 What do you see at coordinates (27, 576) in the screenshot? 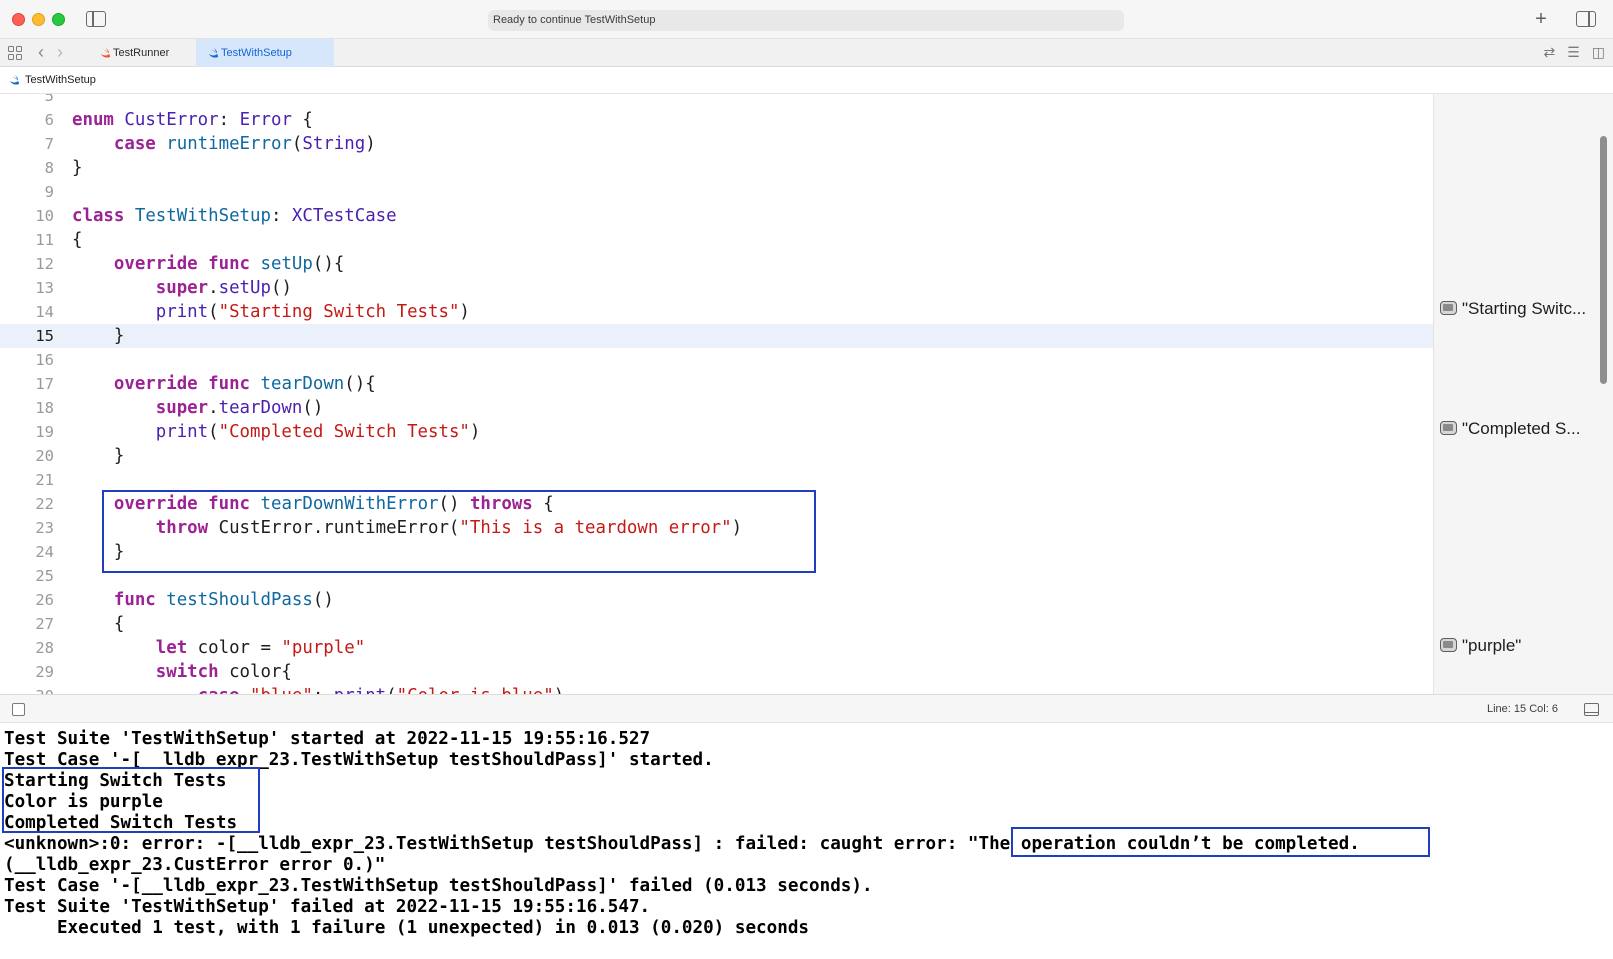
I see `line-number: 25` at bounding box center [27, 576].